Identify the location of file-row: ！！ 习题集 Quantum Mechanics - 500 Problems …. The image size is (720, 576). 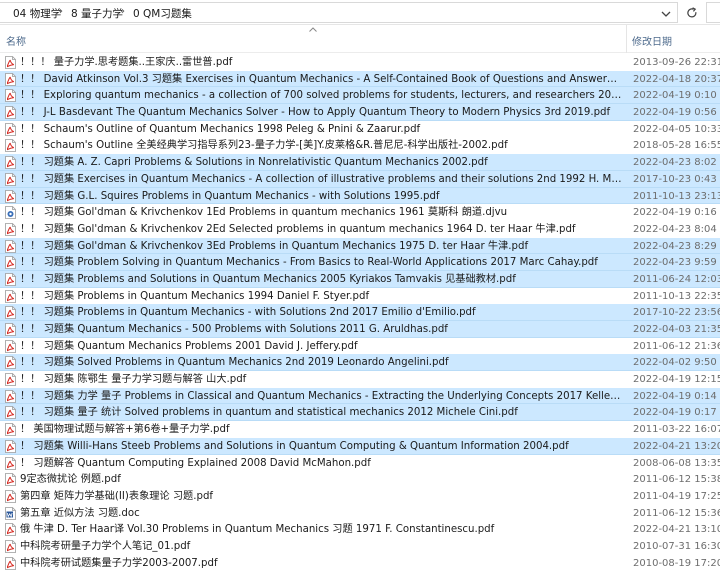
(360, 329).